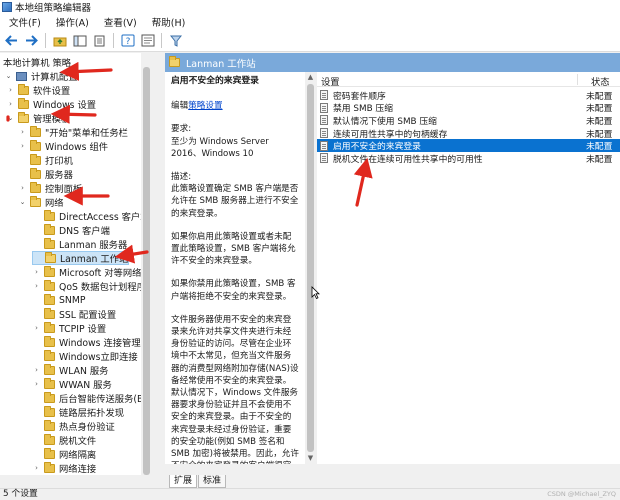 This screenshot has height=500, width=620. I want to click on tree-item: 链路层拓扑发现, so click(78, 412).